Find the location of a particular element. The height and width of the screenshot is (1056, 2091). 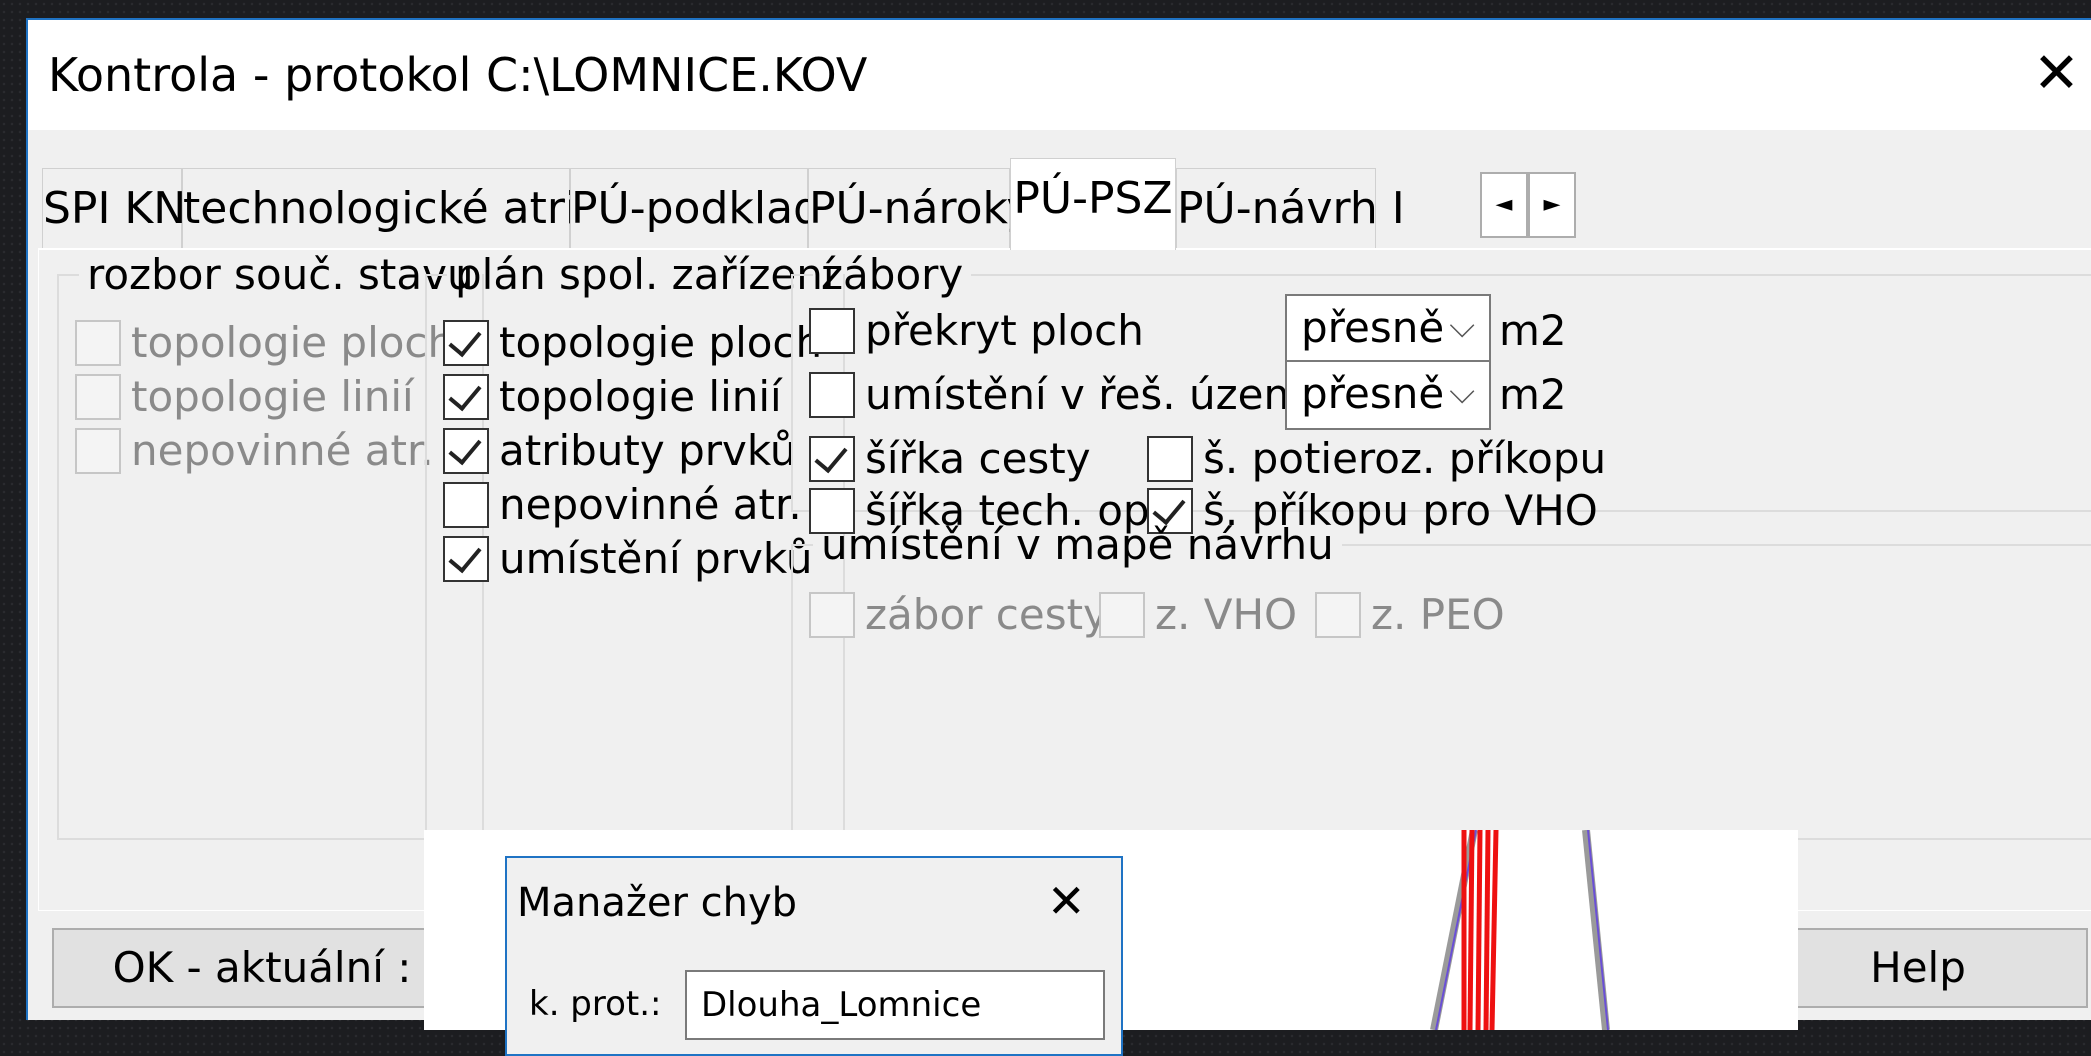

checkbox-z-peo: z. PEO is located at coordinates (1410, 615).